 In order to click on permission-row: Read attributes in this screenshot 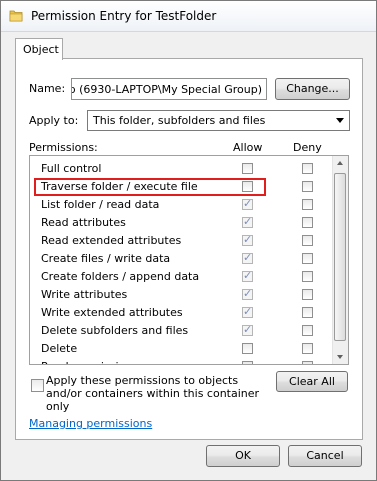, I will do `click(182, 223)`.